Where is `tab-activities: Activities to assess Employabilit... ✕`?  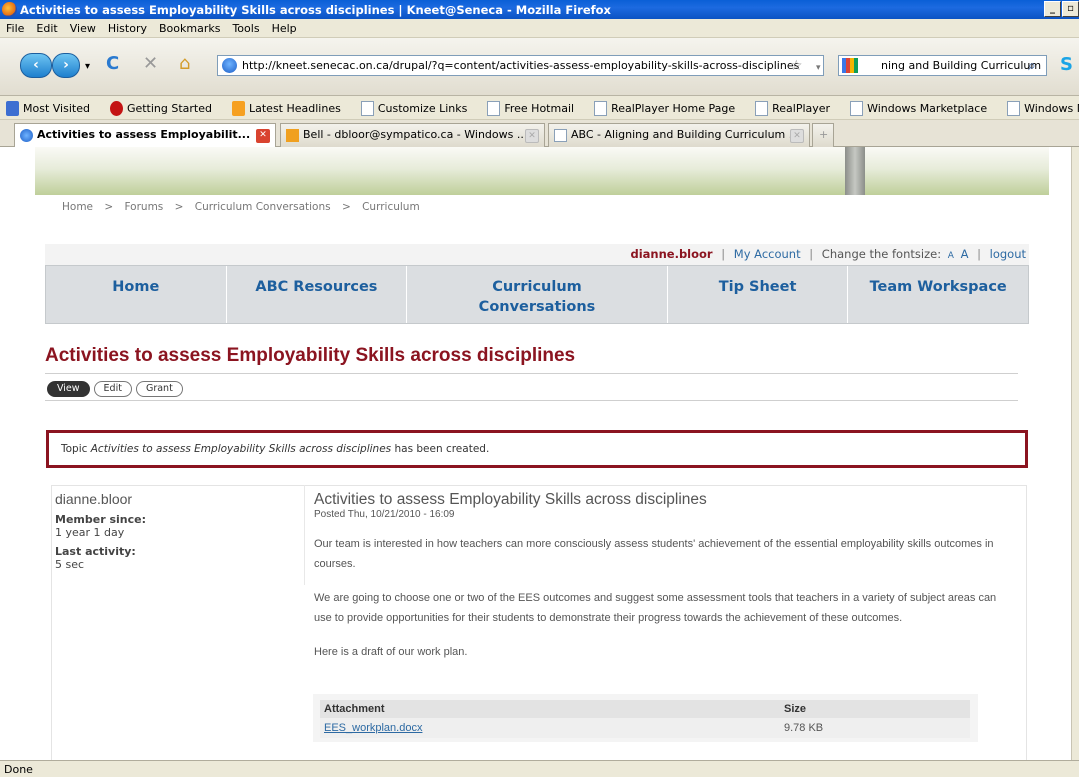
tab-activities: Activities to assess Employabilit... ✕ is located at coordinates (145, 135).